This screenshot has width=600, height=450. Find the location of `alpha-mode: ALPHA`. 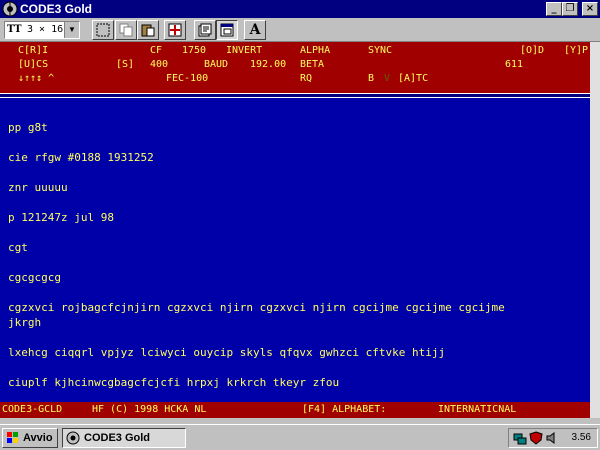

alpha-mode: ALPHA is located at coordinates (315, 51).